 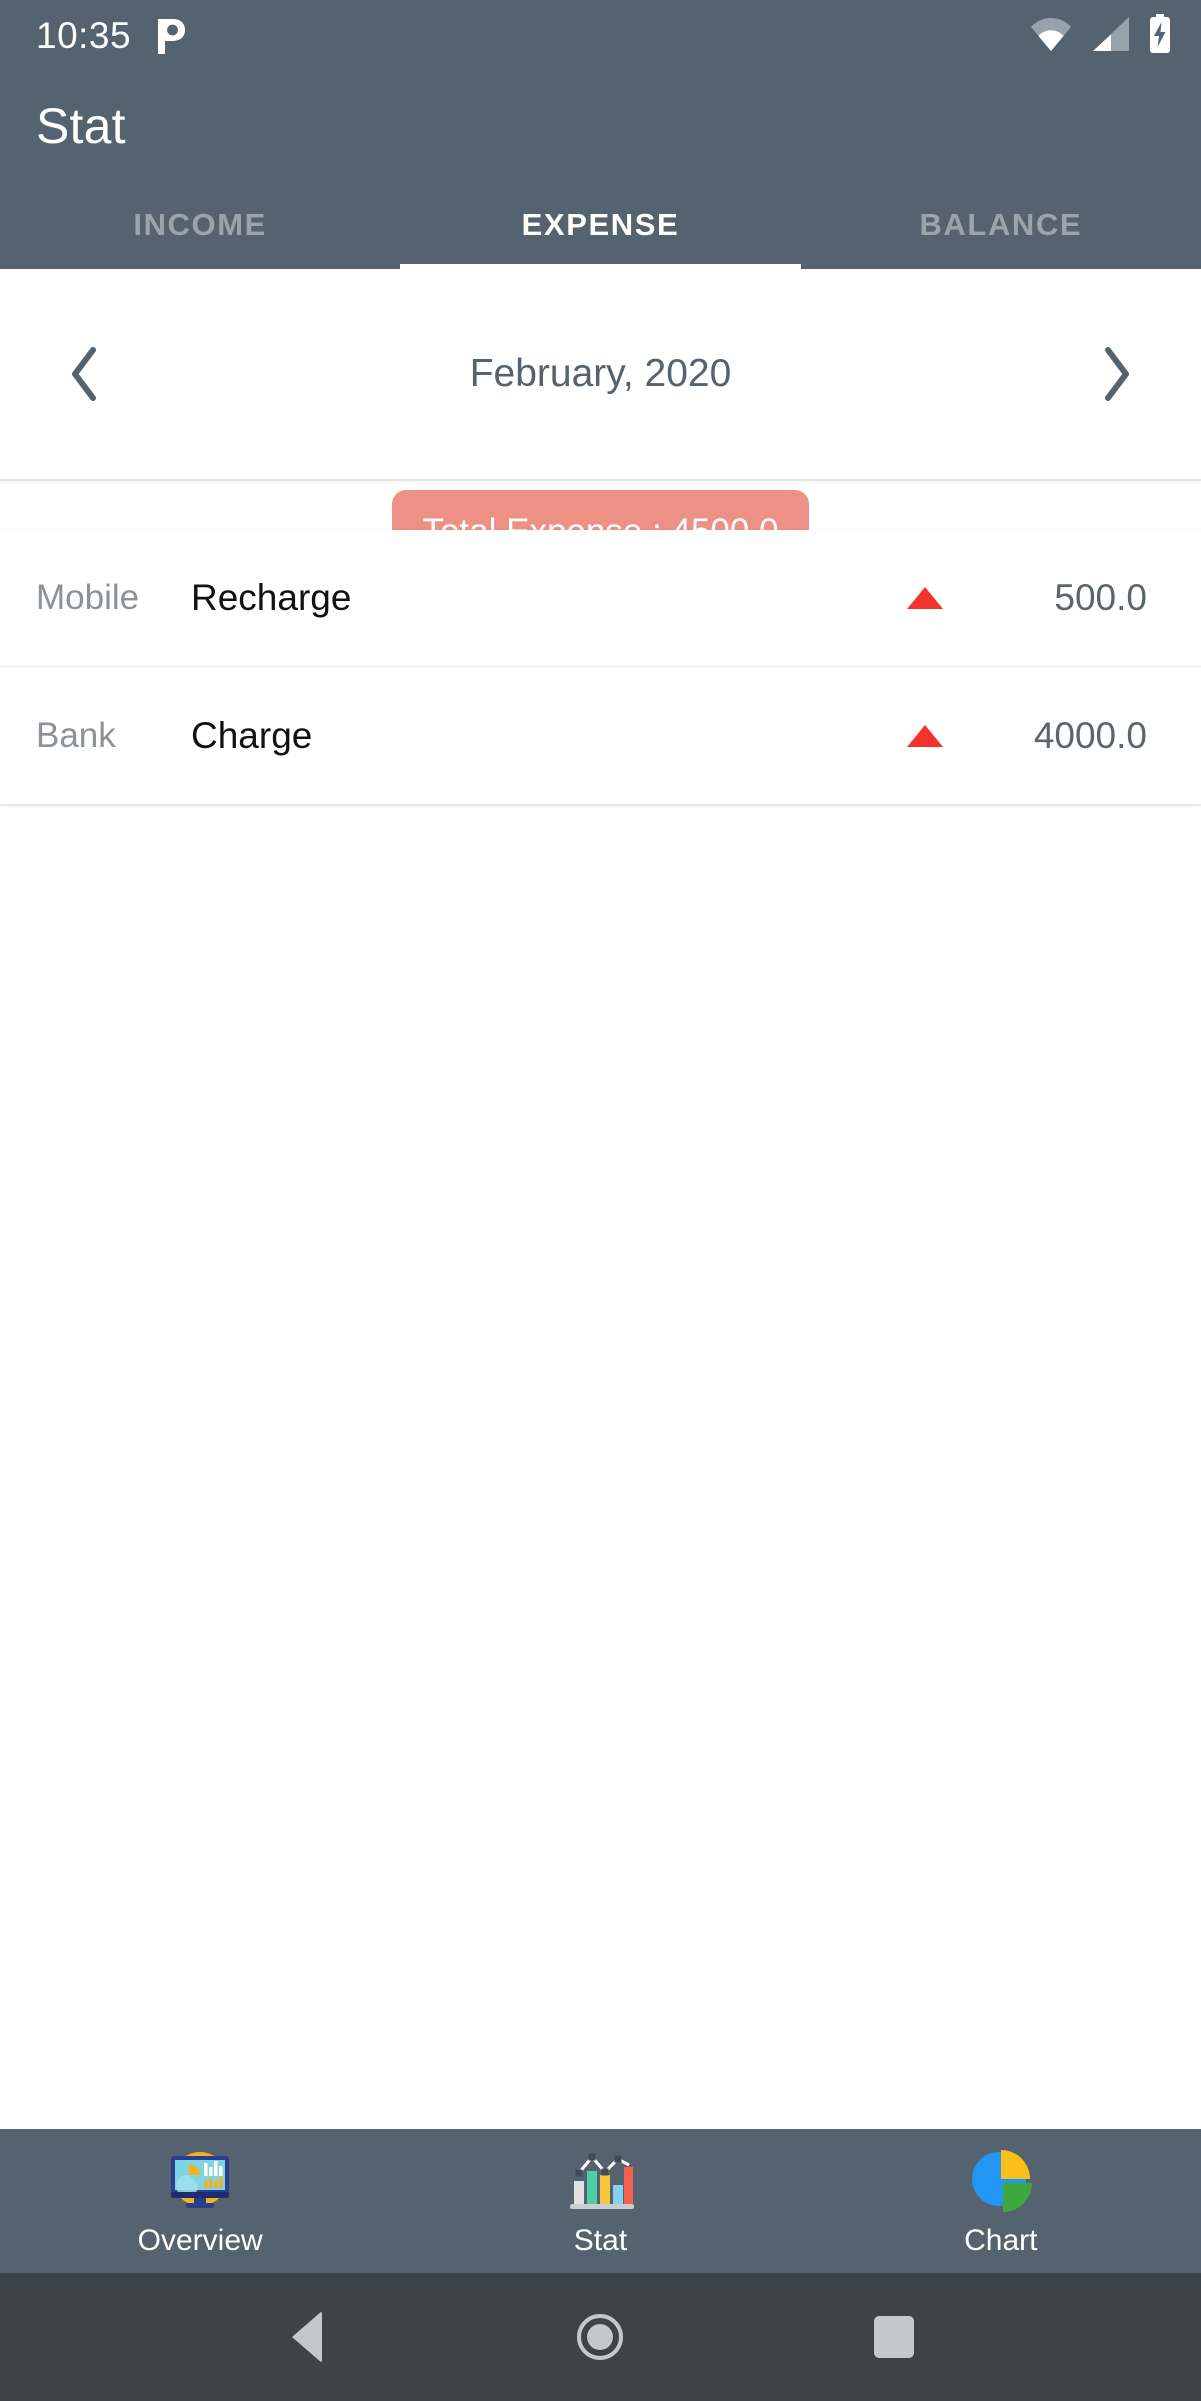 I want to click on page-title: Stat, so click(x=81, y=126).